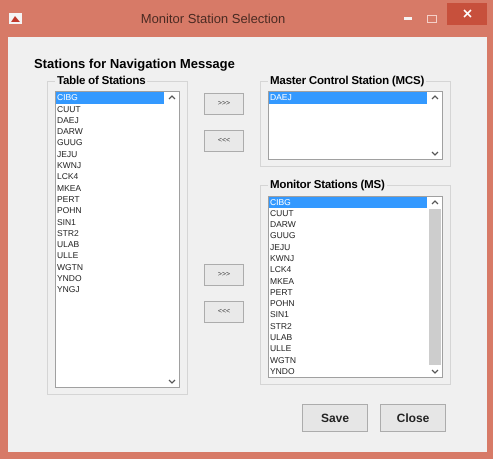  Describe the element at coordinates (101, 81) in the screenshot. I see `group-title: Table of Stations` at that location.